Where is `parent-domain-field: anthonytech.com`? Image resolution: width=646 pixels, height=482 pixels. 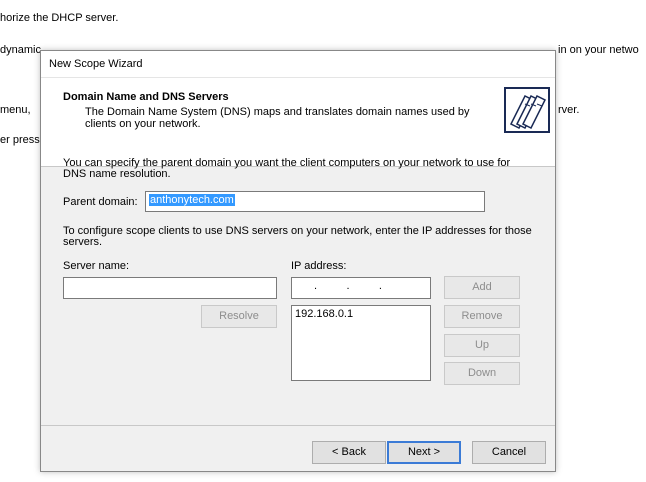 parent-domain-field: anthonytech.com is located at coordinates (315, 201).